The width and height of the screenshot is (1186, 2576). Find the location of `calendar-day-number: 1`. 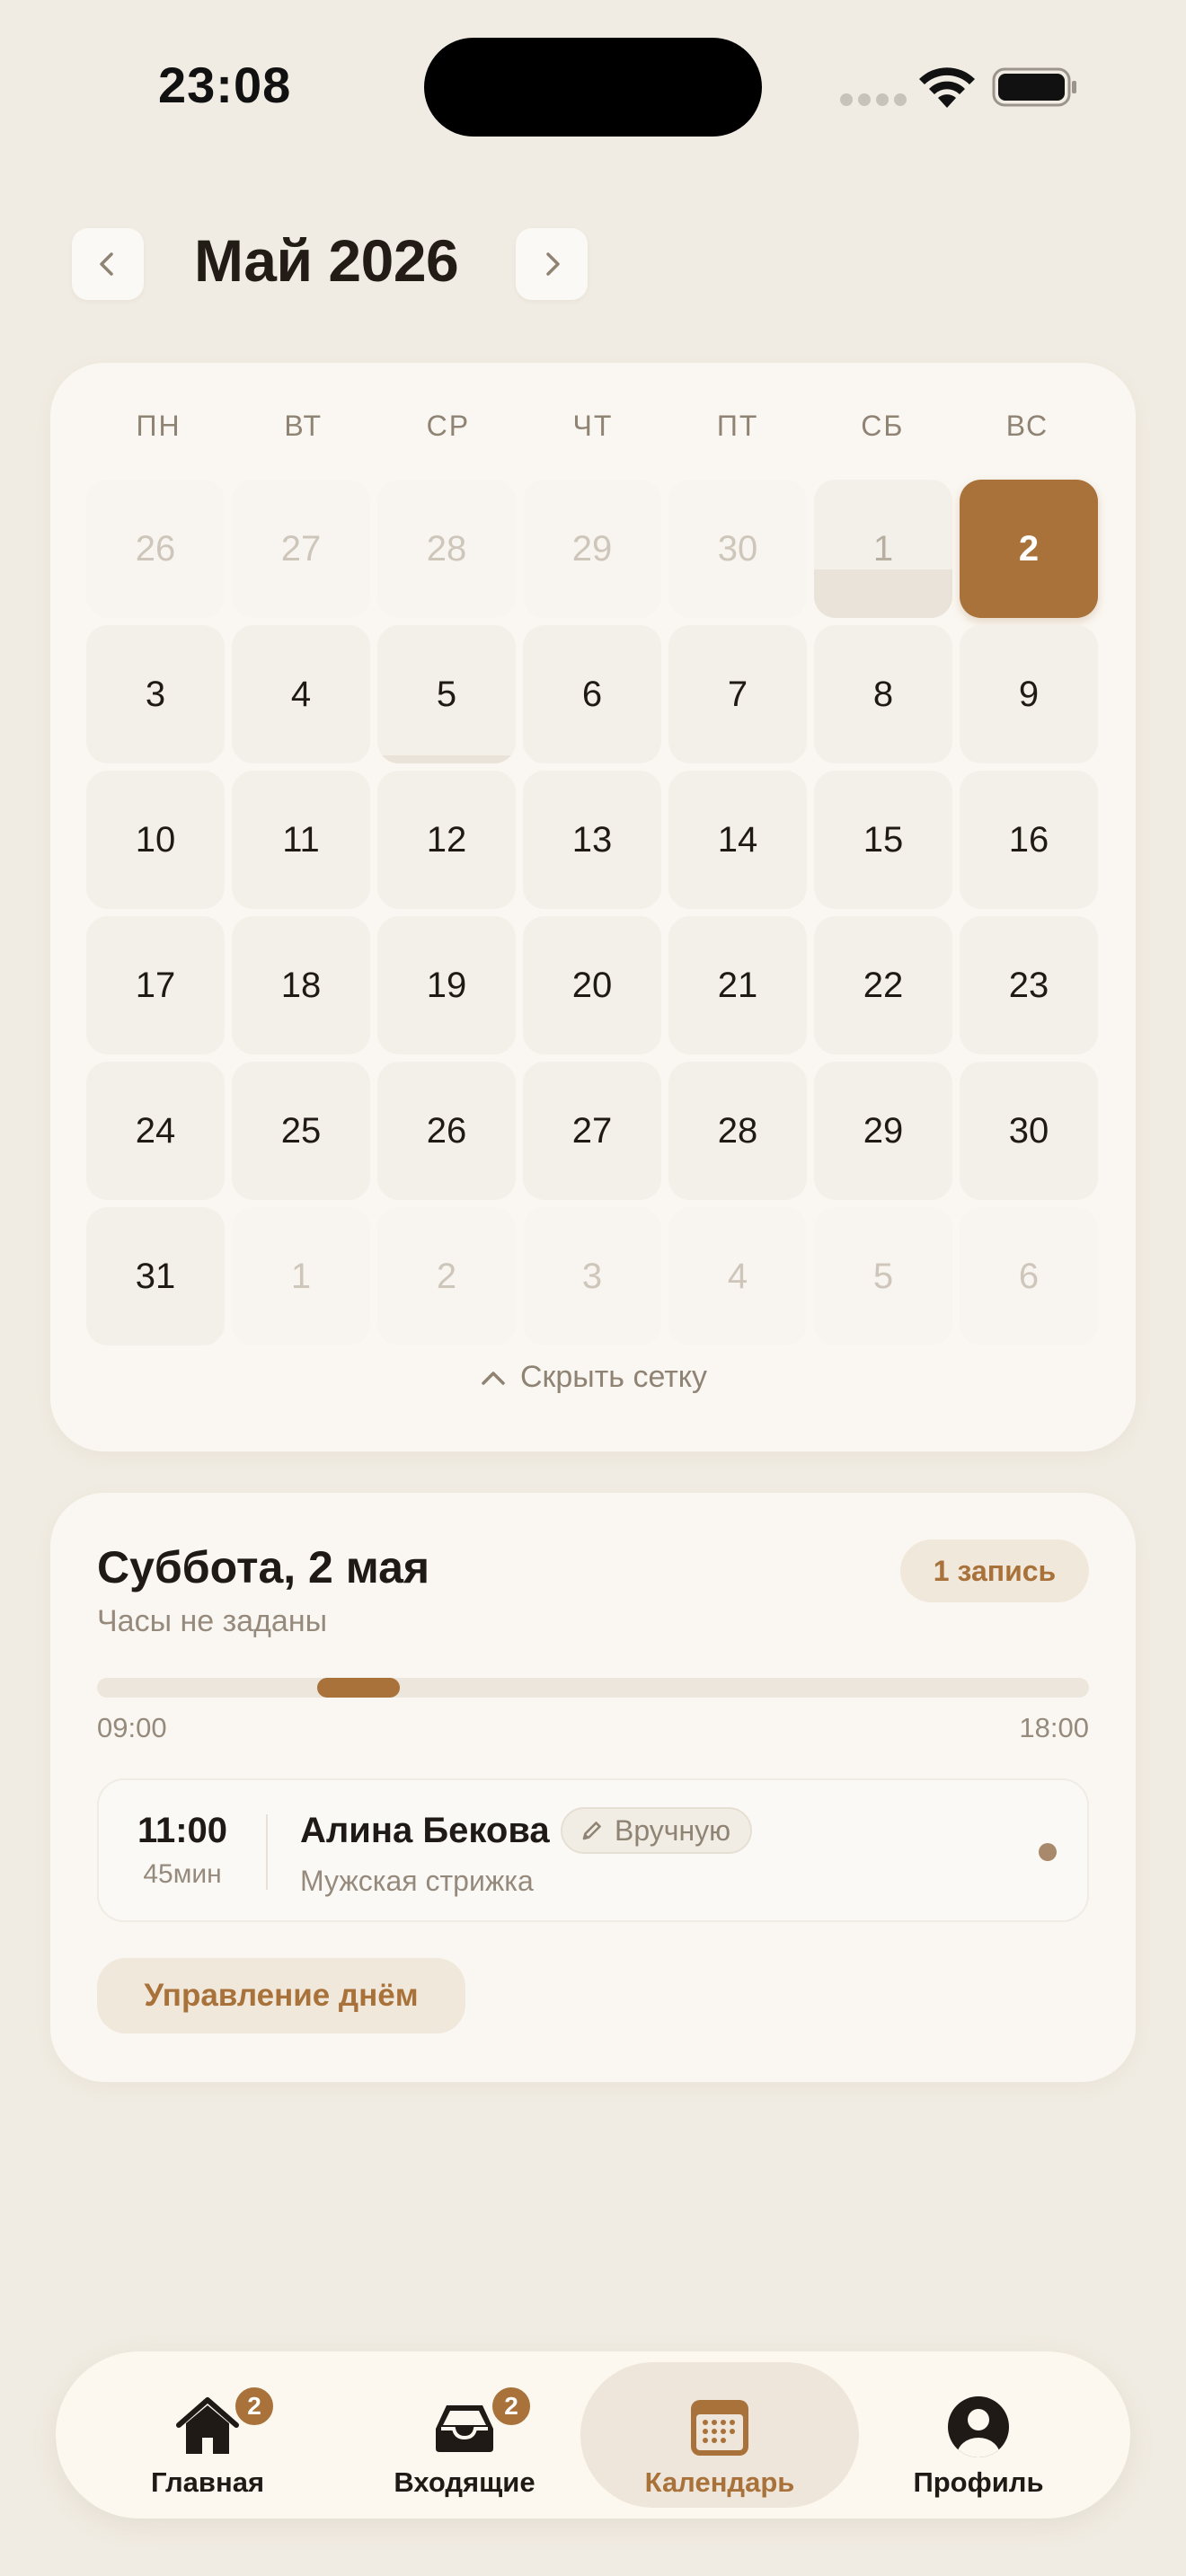

calendar-day-number: 1 is located at coordinates (883, 548).